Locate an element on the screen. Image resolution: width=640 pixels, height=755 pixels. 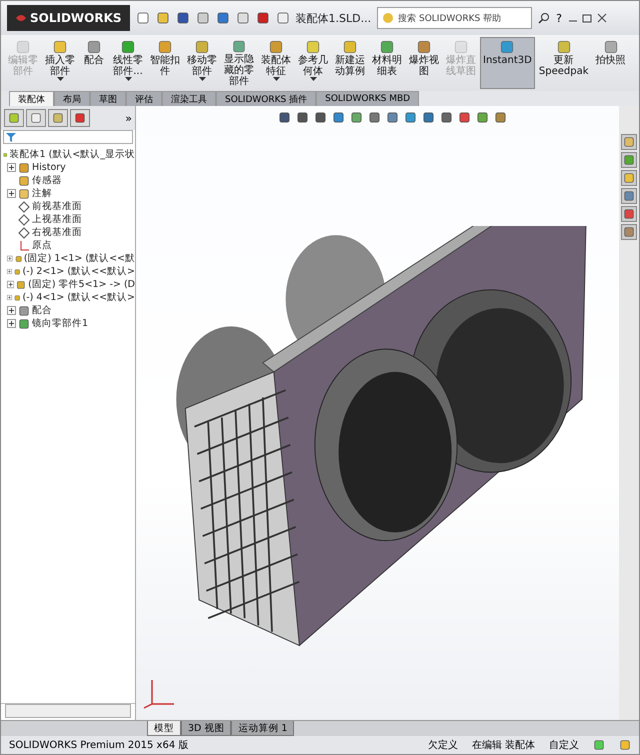
status-text: 欠定义 is located at coordinates (443, 745).